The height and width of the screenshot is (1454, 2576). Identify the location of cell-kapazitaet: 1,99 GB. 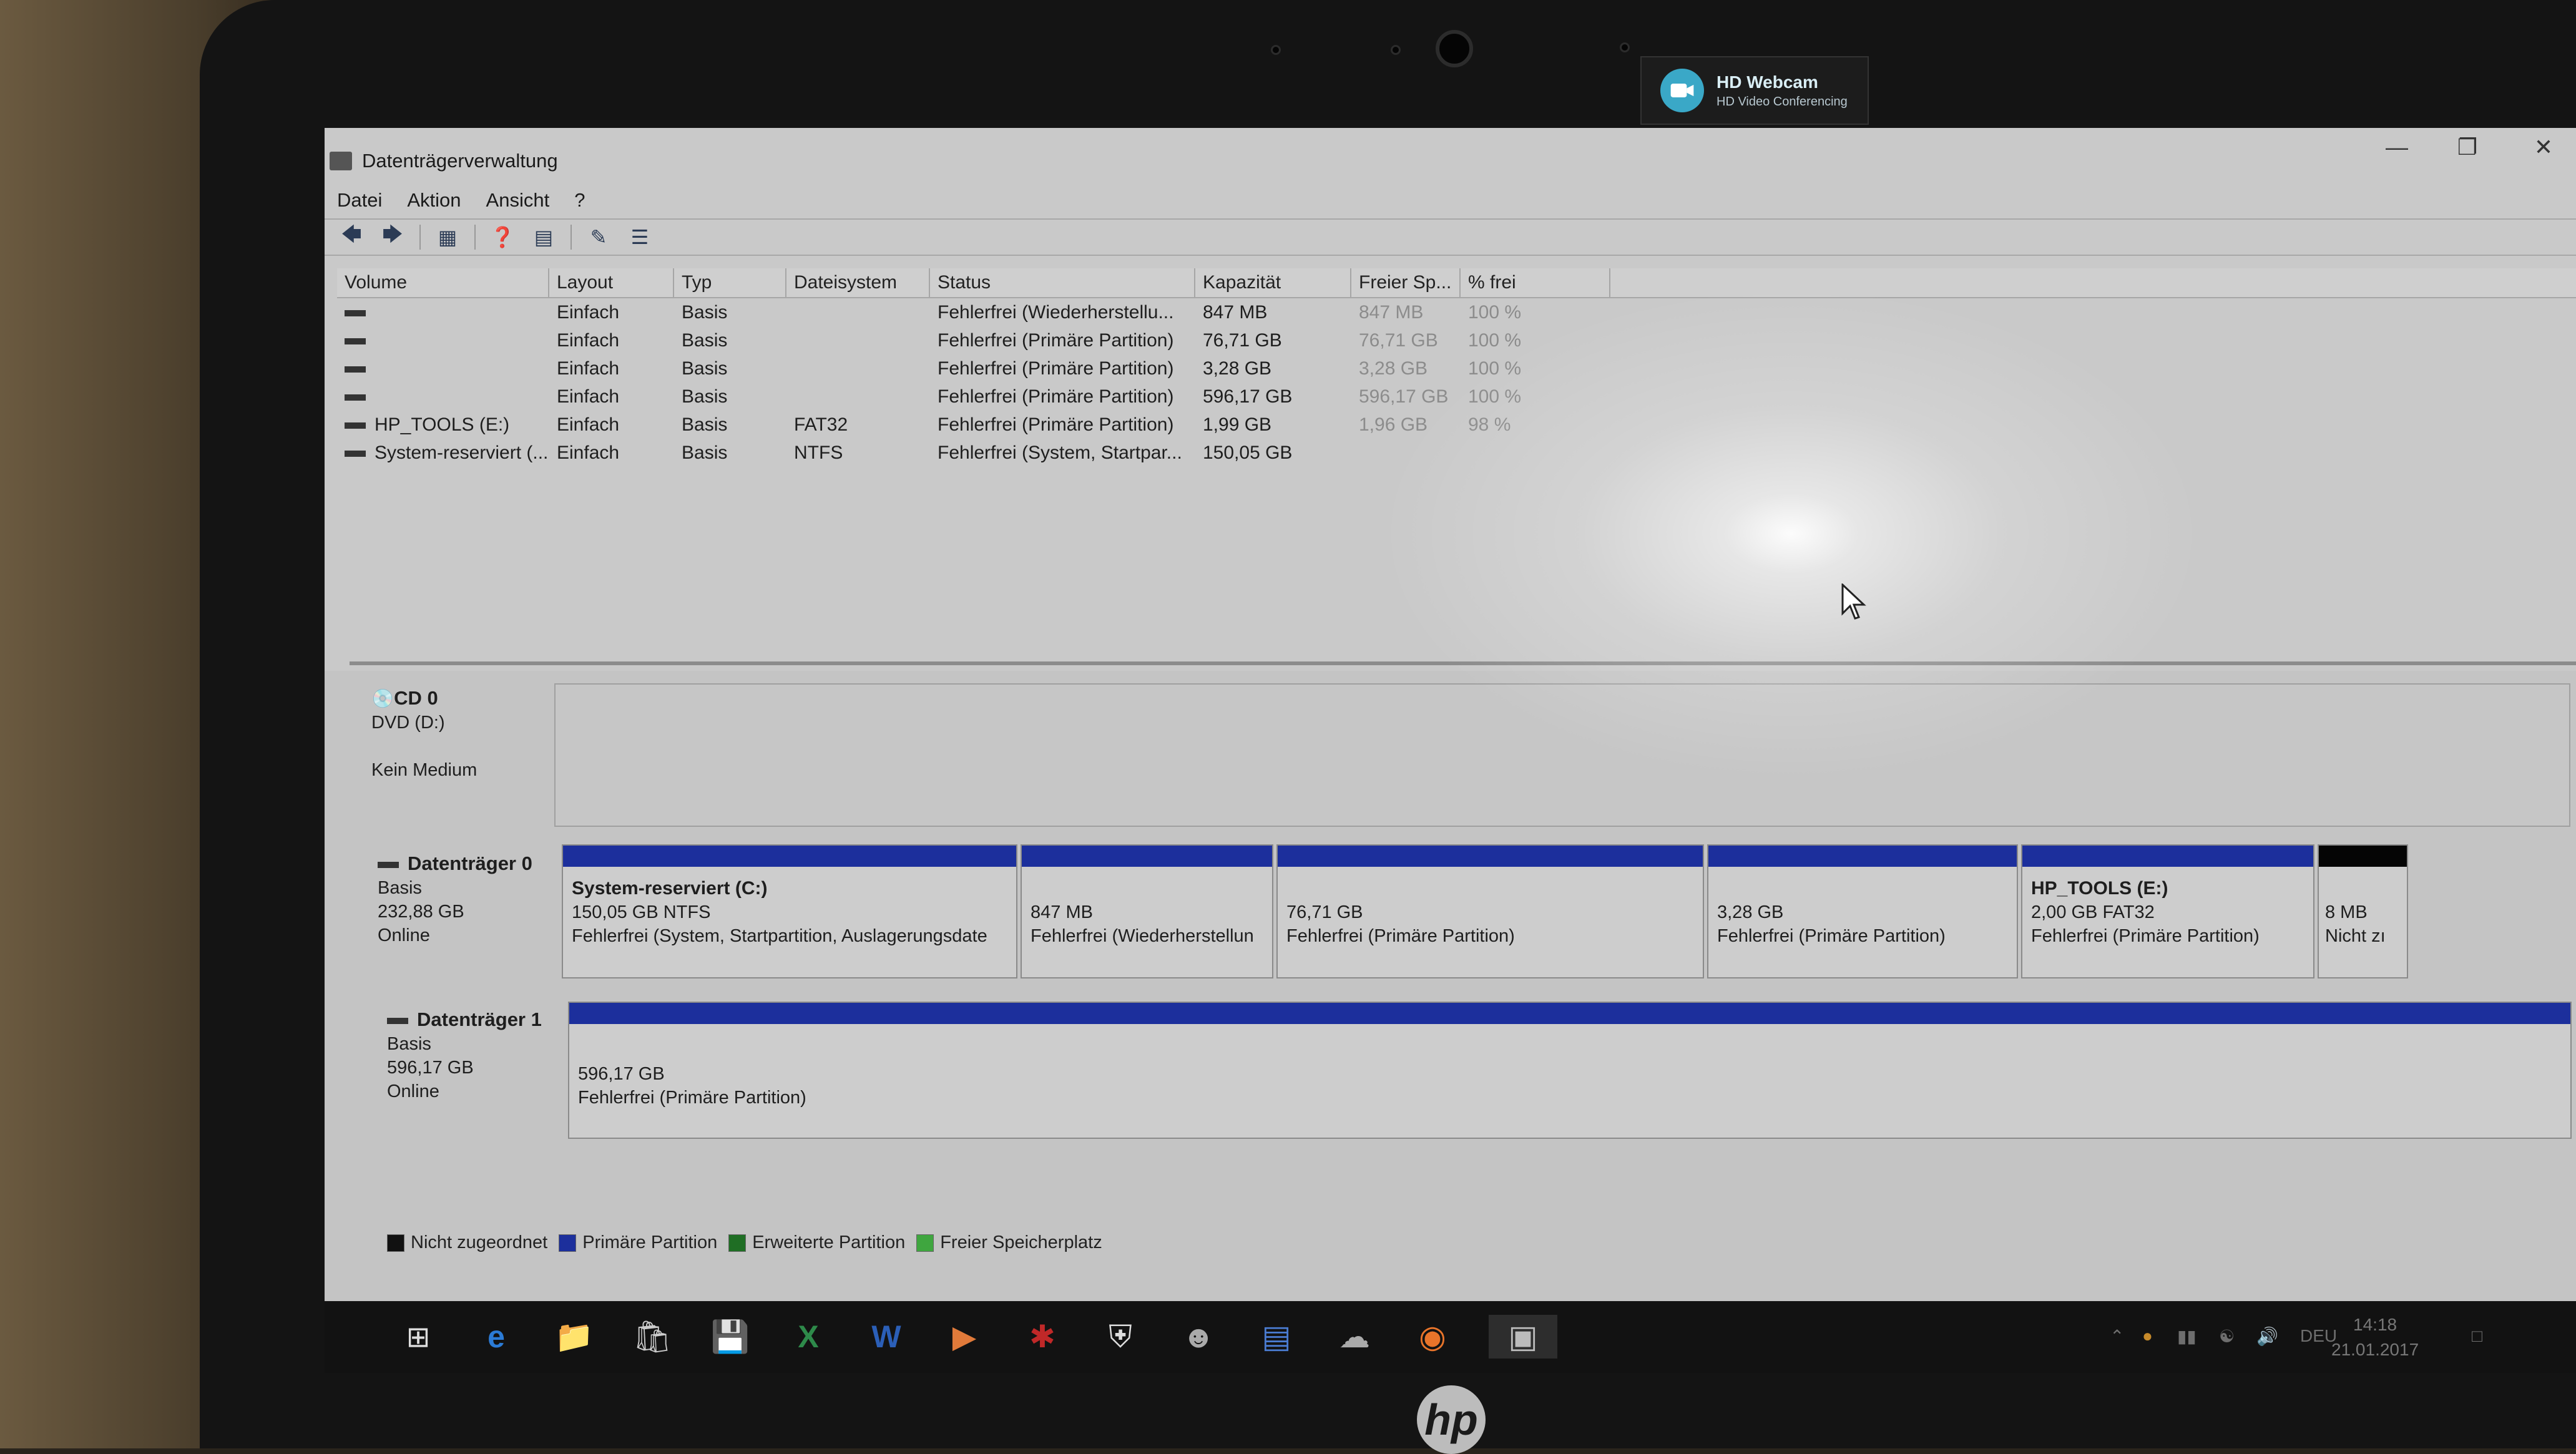
(1237, 425).